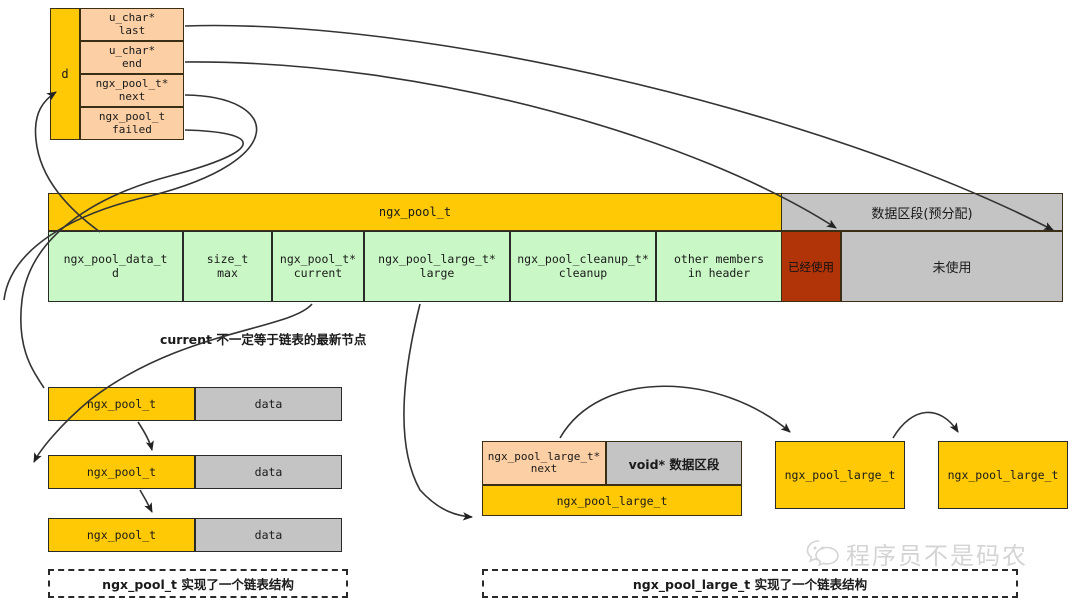  I want to click on pool-field-max: size_t max, so click(227, 266).